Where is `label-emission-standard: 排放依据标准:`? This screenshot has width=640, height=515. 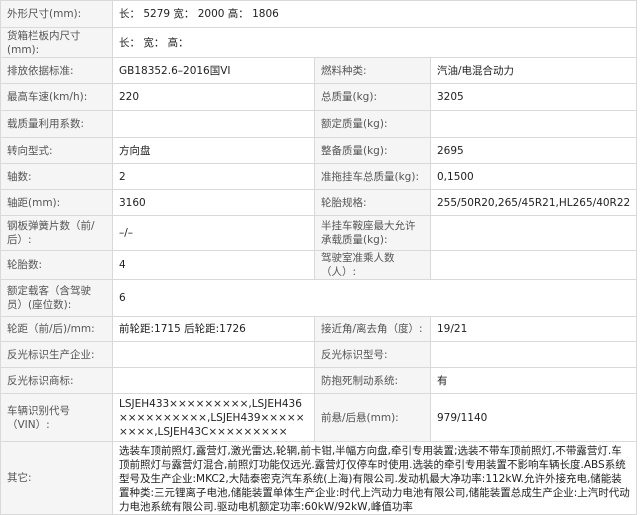
label-emission-standard: 排放依据标准: is located at coordinates (56, 70).